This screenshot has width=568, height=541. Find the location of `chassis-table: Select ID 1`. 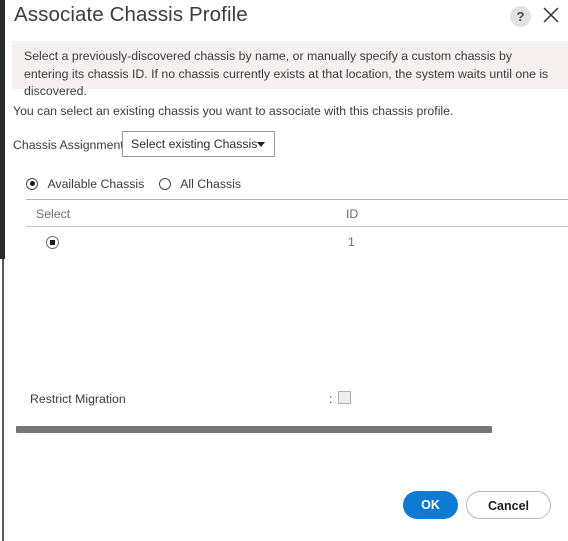

chassis-table: Select ID 1 is located at coordinates (297, 228).